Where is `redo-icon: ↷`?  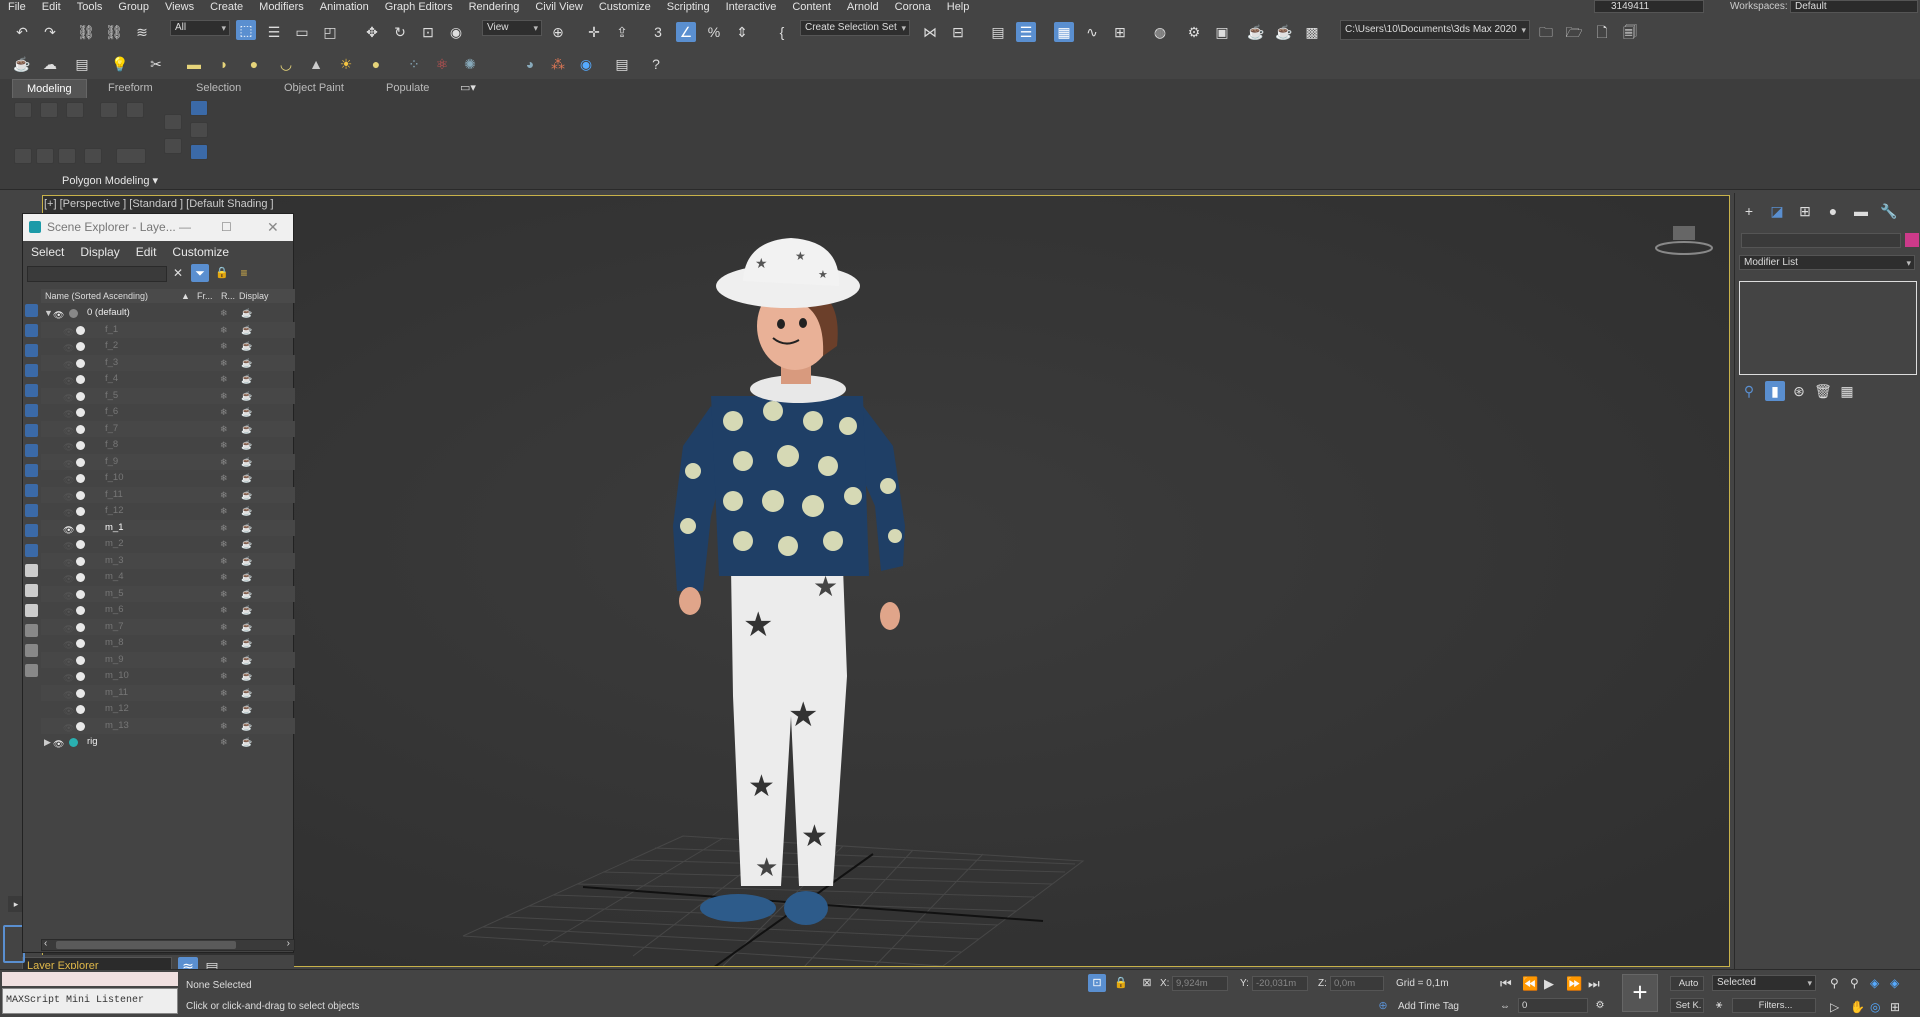 redo-icon: ↷ is located at coordinates (50, 32).